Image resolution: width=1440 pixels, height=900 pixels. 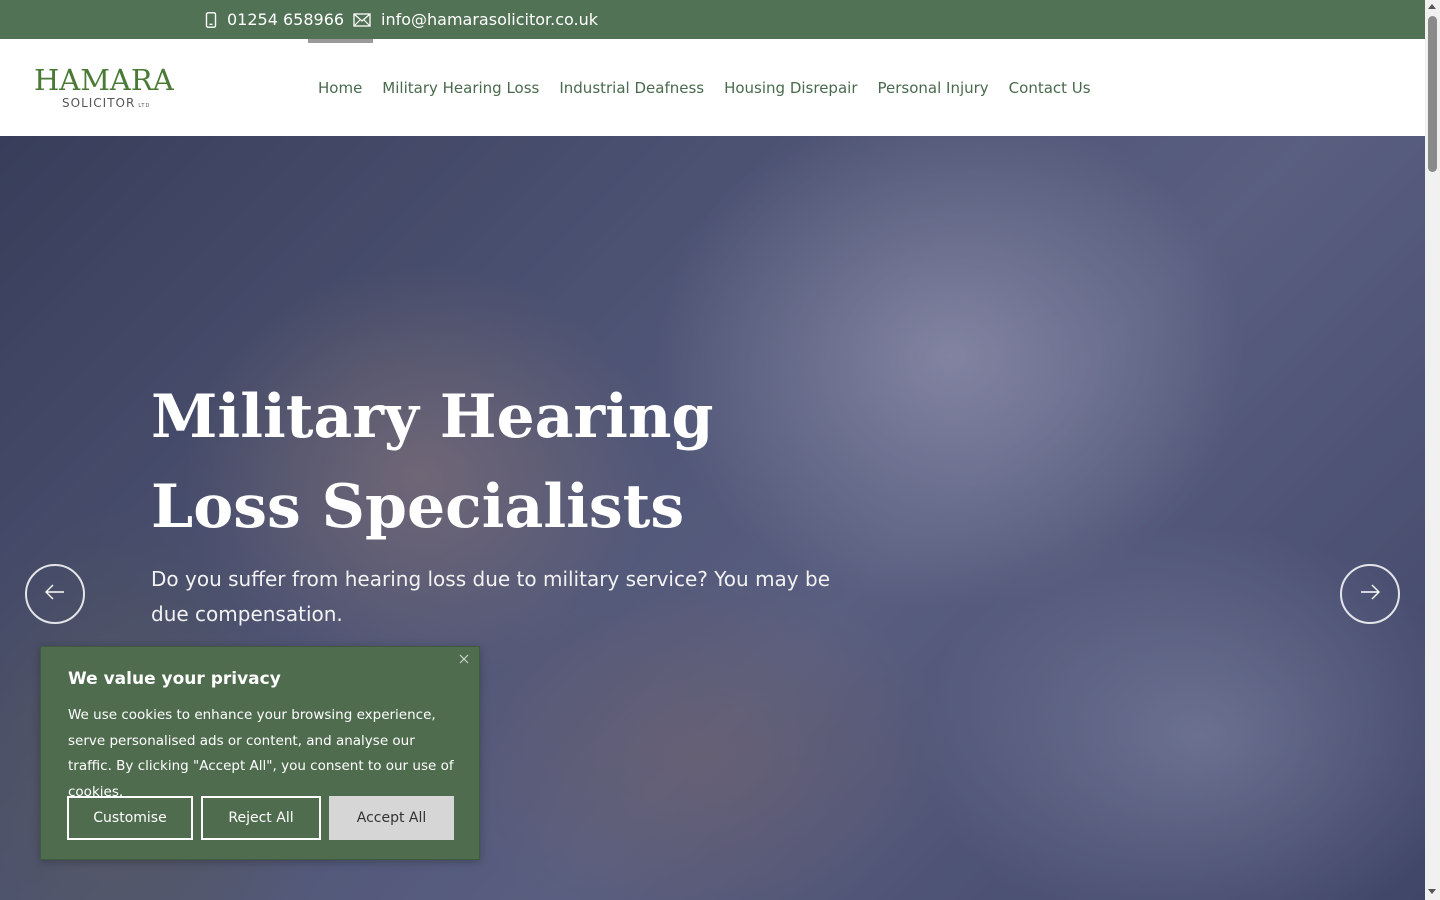 What do you see at coordinates (285, 19) in the screenshot?
I see `phone-number: 01254 658966` at bounding box center [285, 19].